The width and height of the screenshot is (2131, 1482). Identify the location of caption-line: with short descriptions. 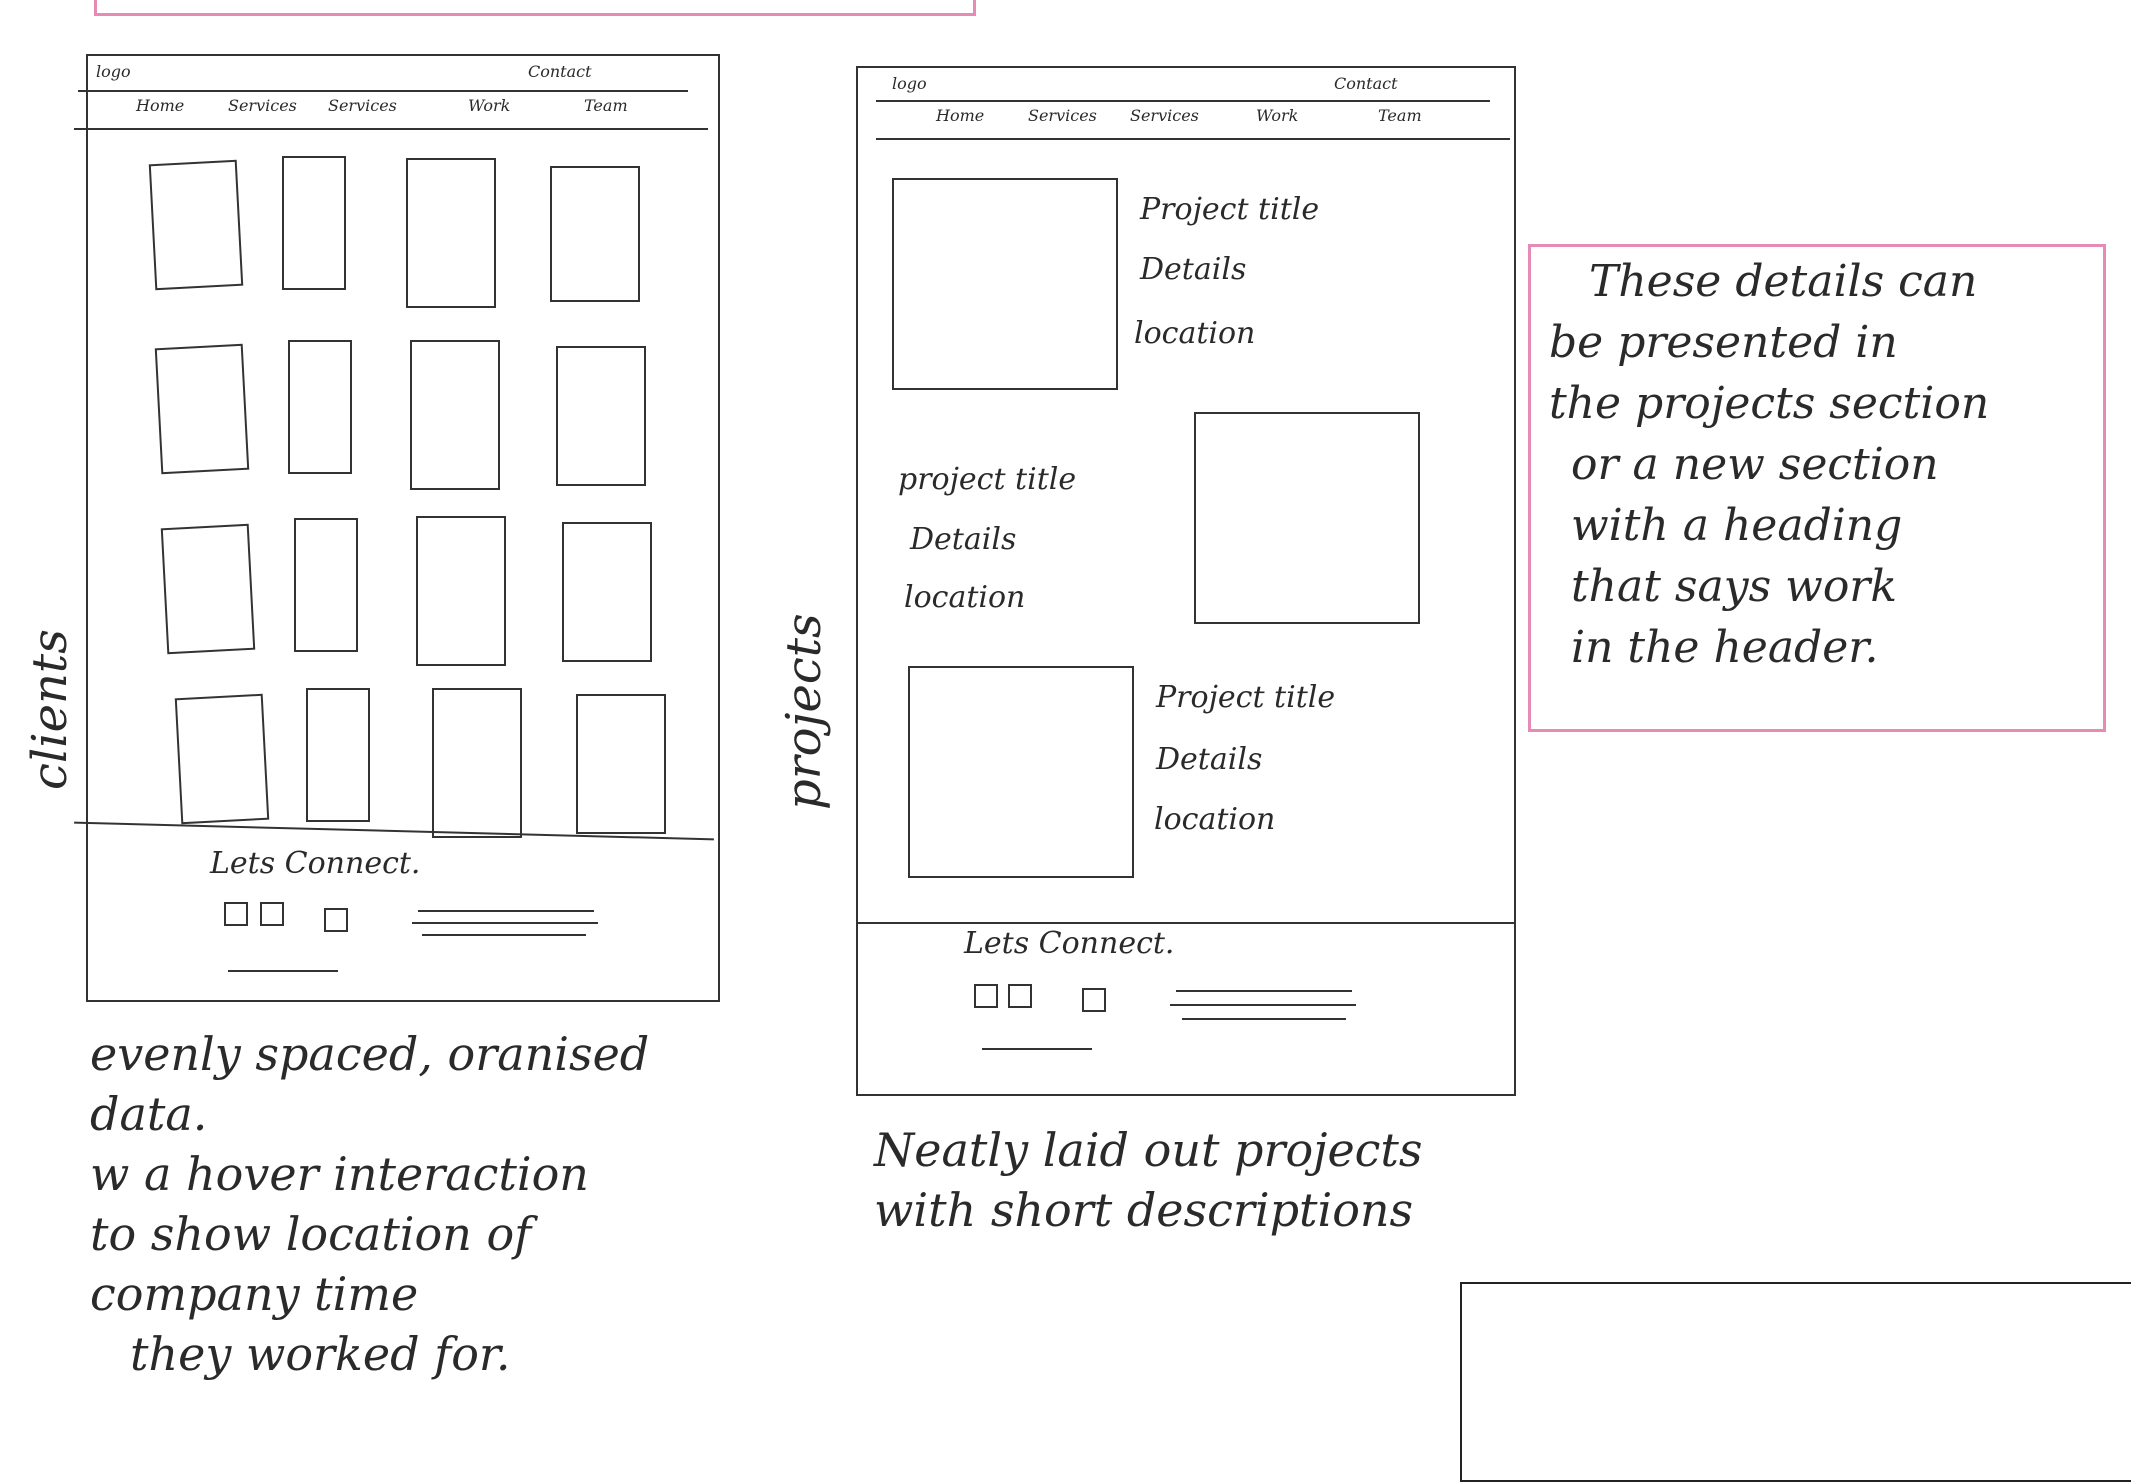
(1144, 1210).